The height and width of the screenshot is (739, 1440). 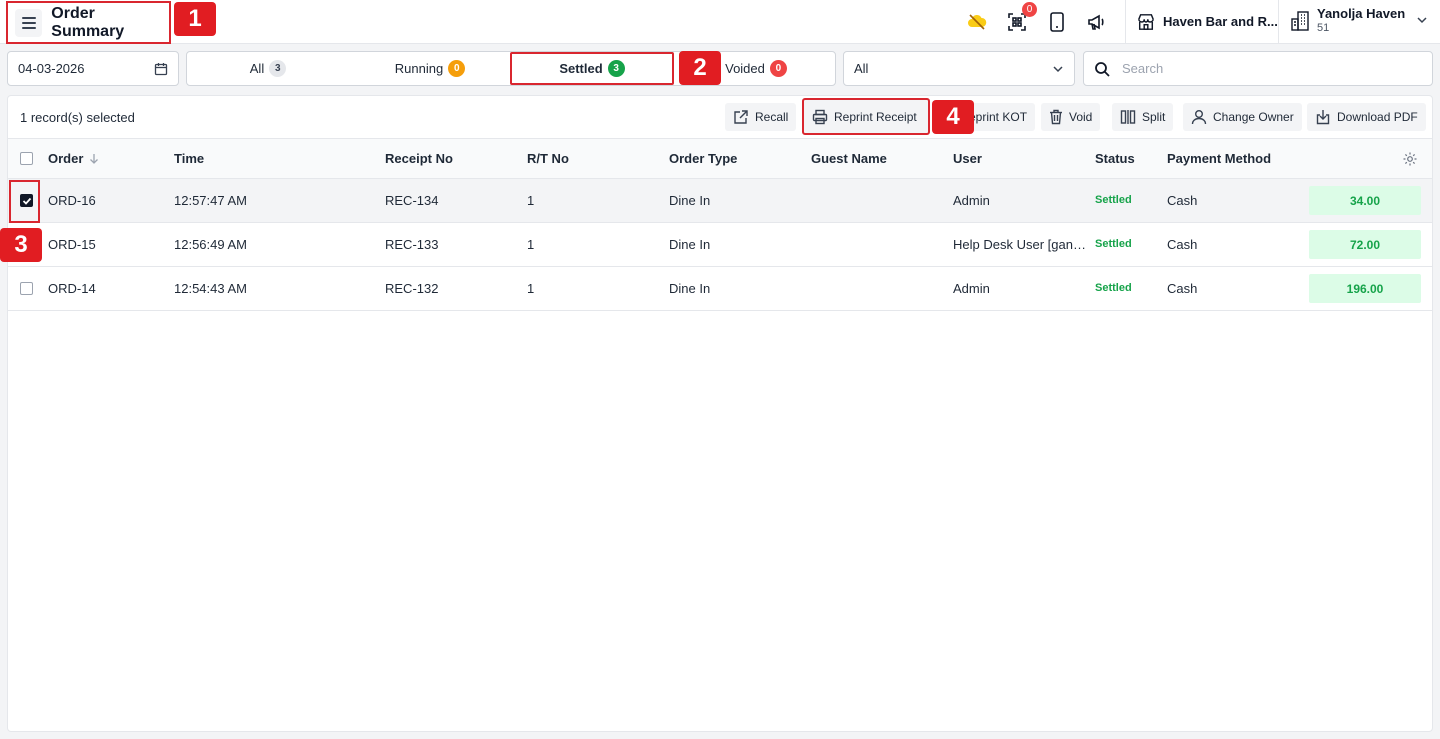 I want to click on column-header-order: Order, so click(x=73, y=158).